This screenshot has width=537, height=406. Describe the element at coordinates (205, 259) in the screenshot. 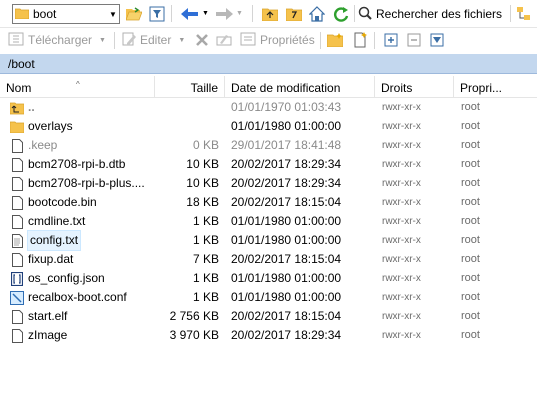

I see `file-size: 7 KB` at that location.